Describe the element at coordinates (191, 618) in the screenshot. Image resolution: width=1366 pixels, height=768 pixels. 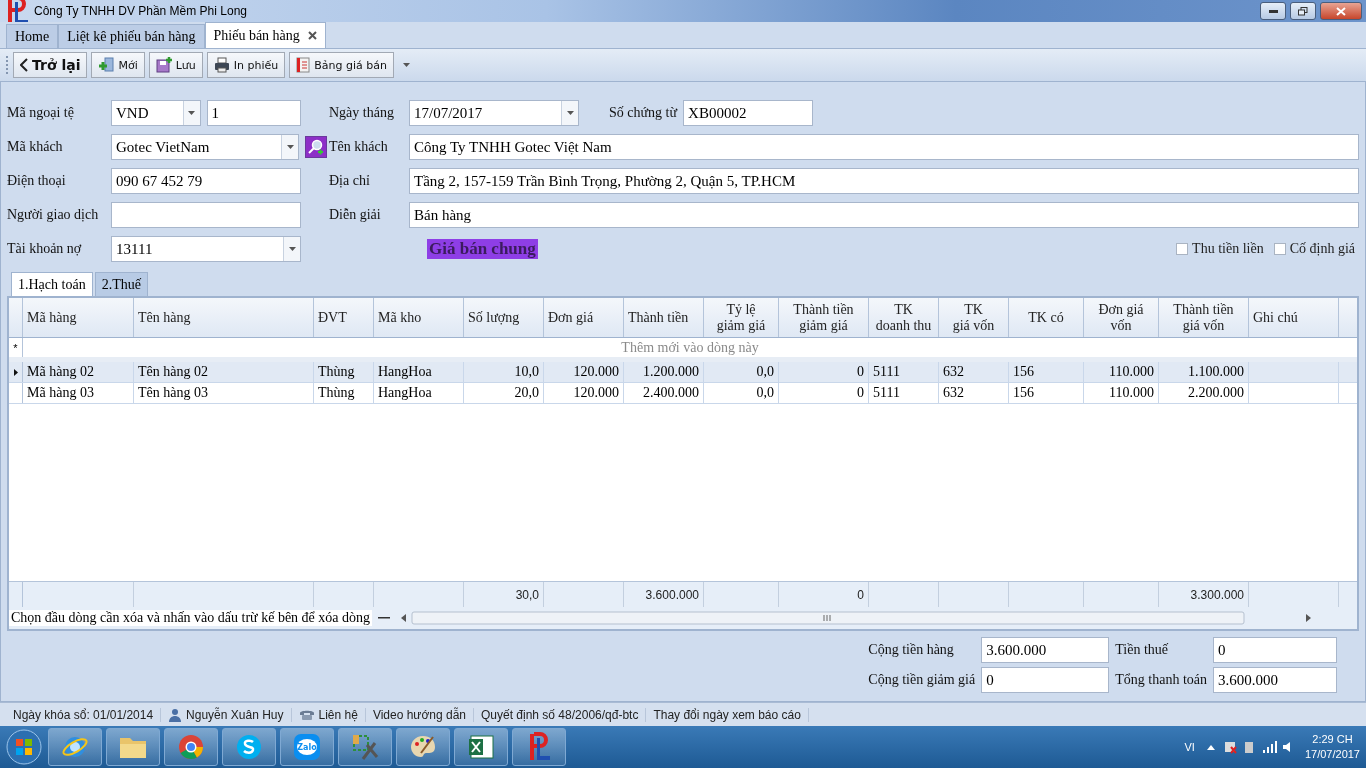
I see `delete-hint: Chọn đầu dòng cần xóa và nhấn vào dấu trừ kế bên để xóa dòng` at that location.